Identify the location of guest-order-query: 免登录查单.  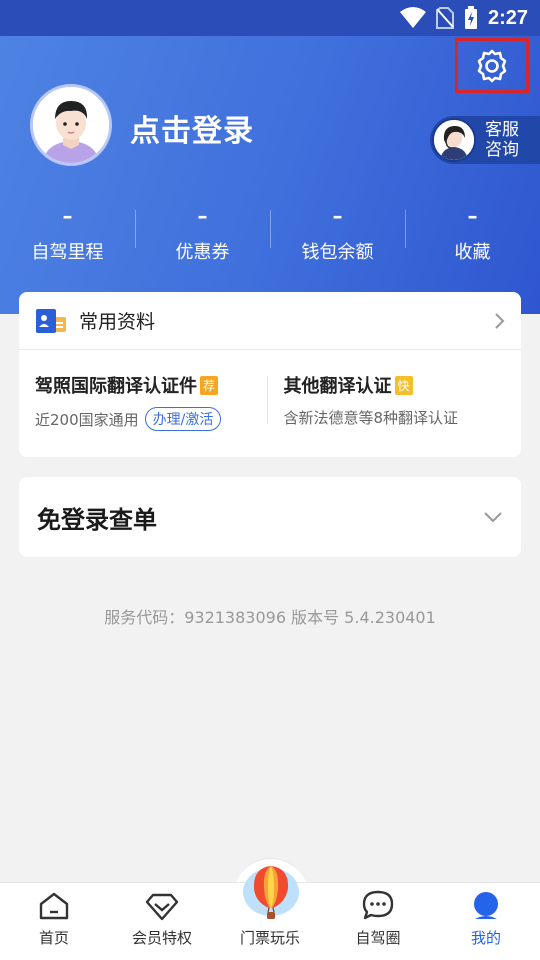
(270, 517).